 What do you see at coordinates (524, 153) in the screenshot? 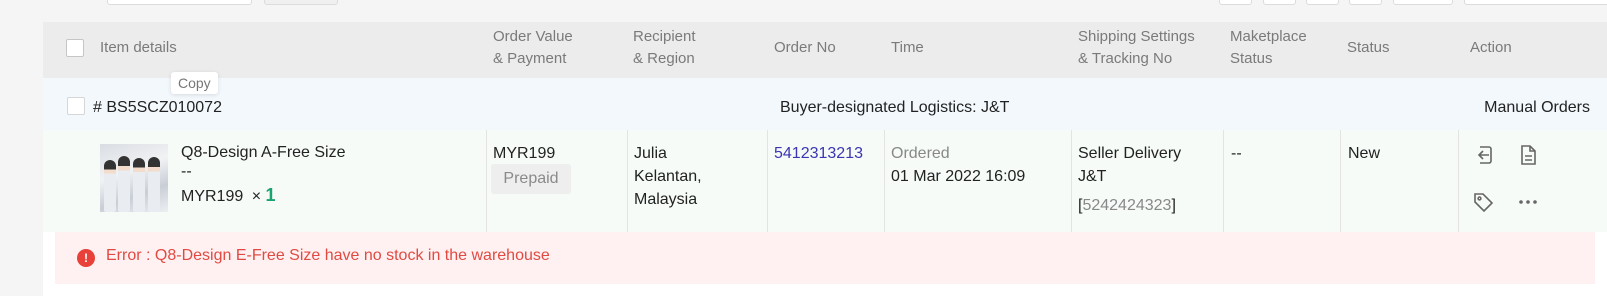
I see `order-value: MYR199` at bounding box center [524, 153].